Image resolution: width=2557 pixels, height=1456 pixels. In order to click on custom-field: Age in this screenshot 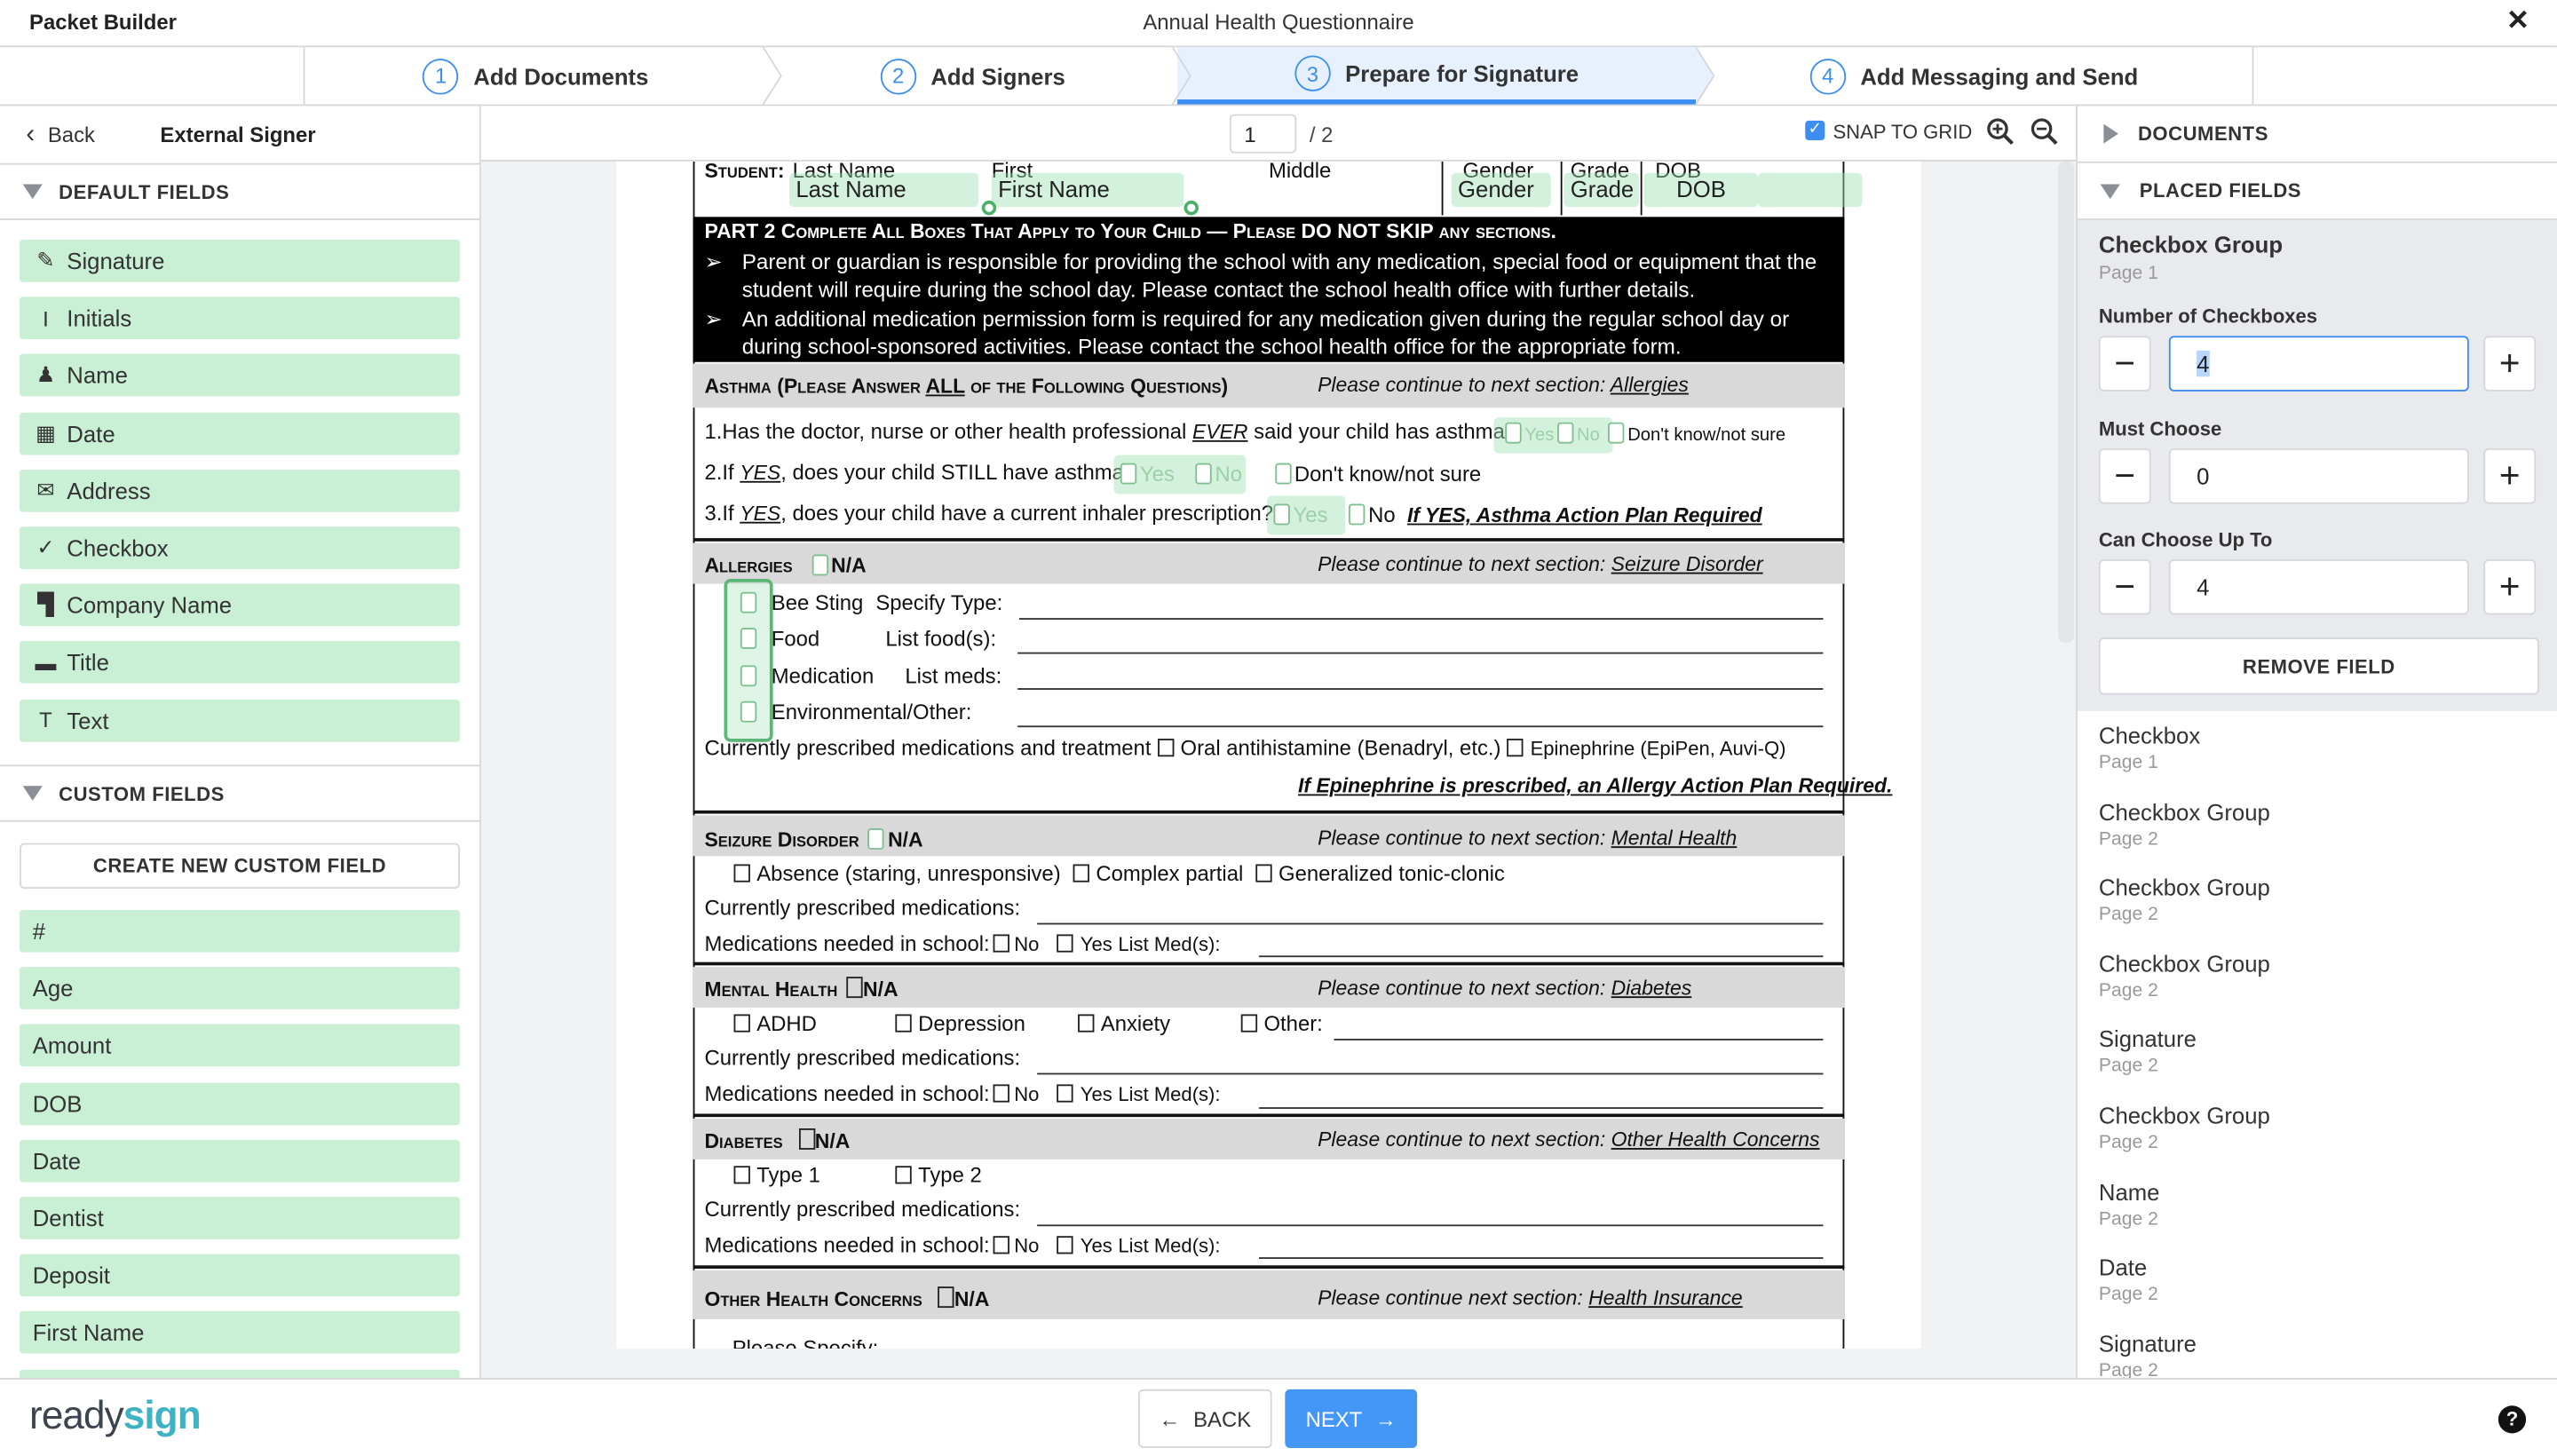, I will do `click(240, 988)`.